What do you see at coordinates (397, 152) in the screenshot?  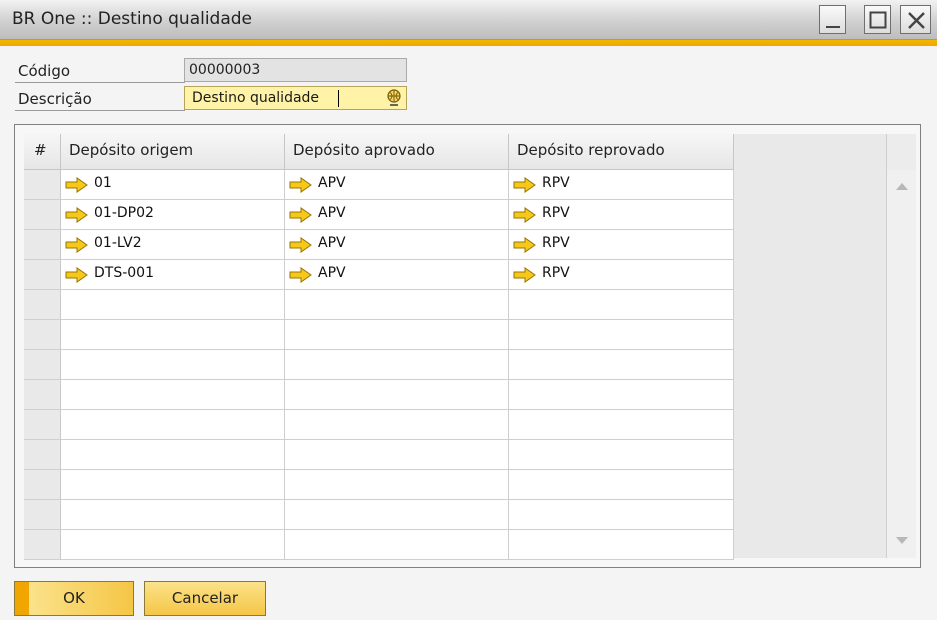 I see `column-header-aprovado: Depósito aprovado` at bounding box center [397, 152].